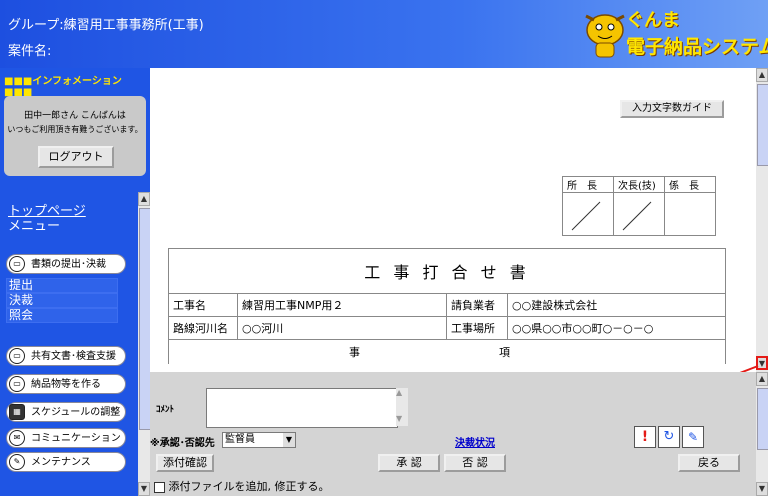  Describe the element at coordinates (302, 408) in the screenshot. I see `comment-textarea` at that location.